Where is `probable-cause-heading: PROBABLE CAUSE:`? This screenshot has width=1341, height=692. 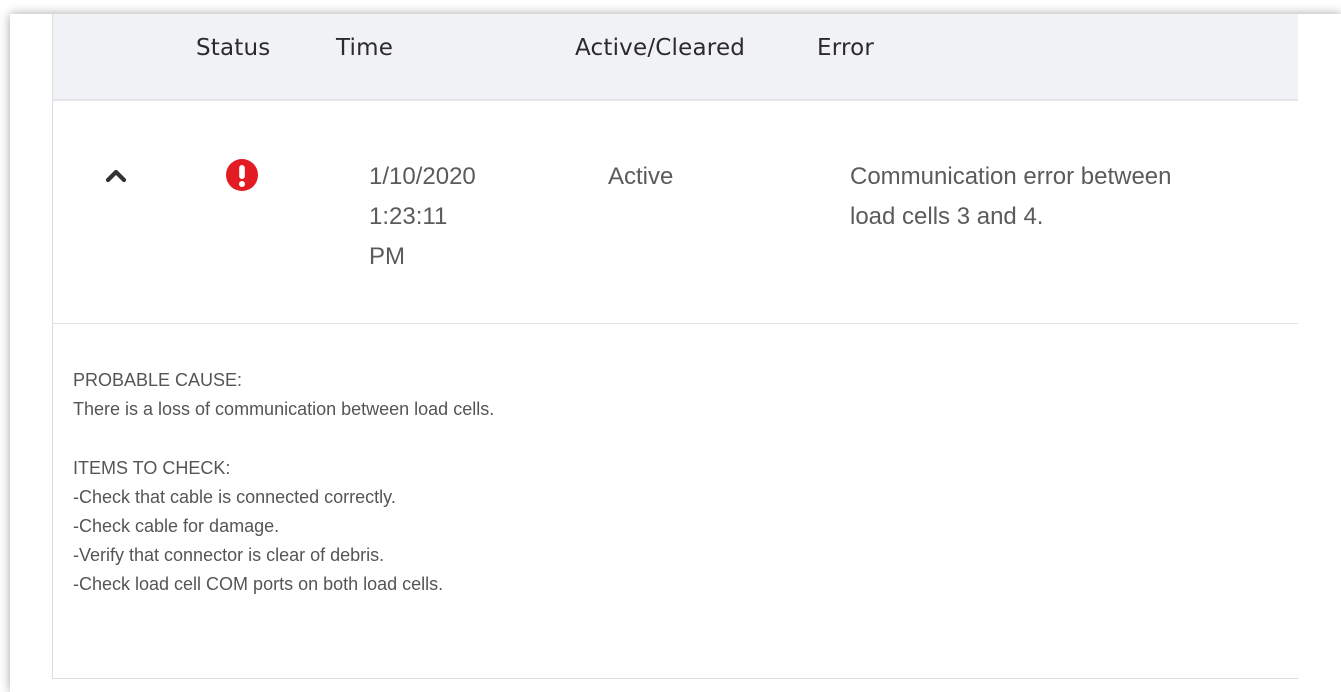
probable-cause-heading: PROBABLE CAUSE: is located at coordinates (158, 380).